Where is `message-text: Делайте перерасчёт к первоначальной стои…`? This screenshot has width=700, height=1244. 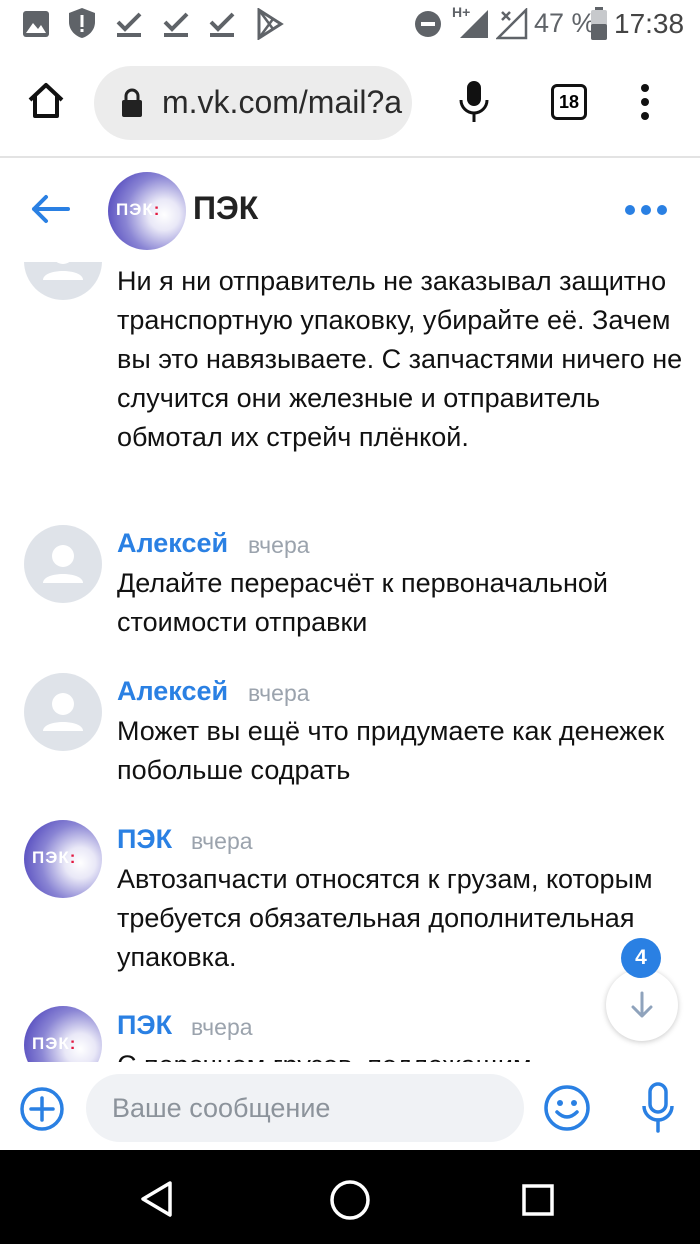
message-text: Делайте перерасчёт к первоначальной стои… is located at coordinates (362, 602).